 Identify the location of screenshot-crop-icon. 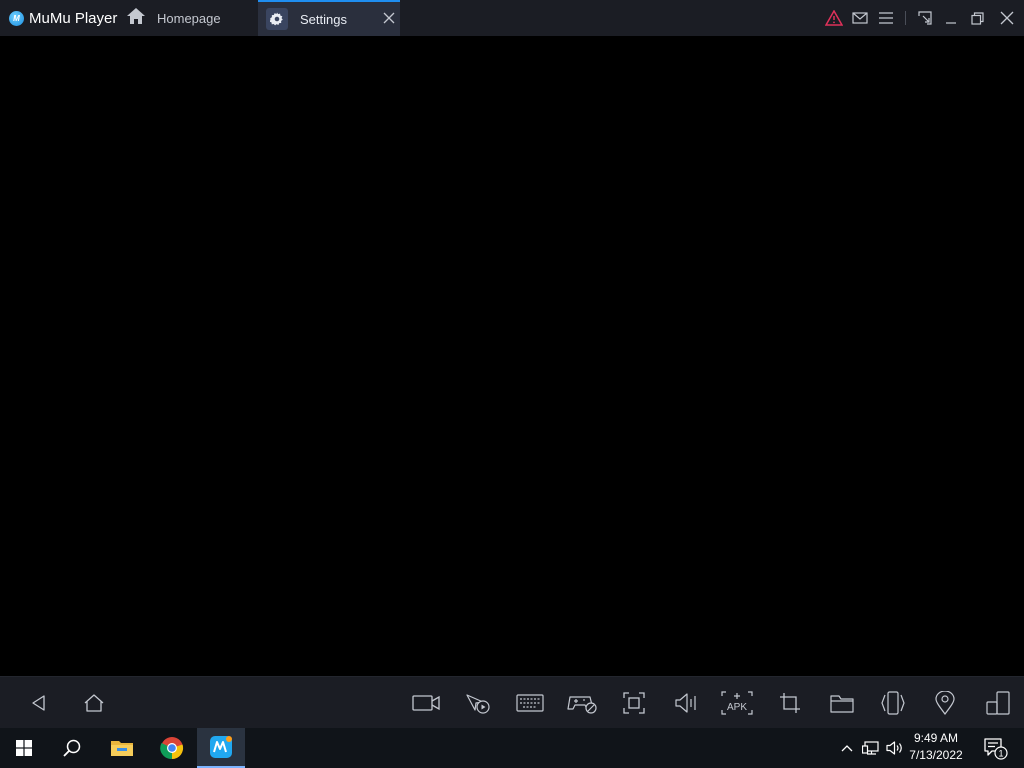
(790, 703).